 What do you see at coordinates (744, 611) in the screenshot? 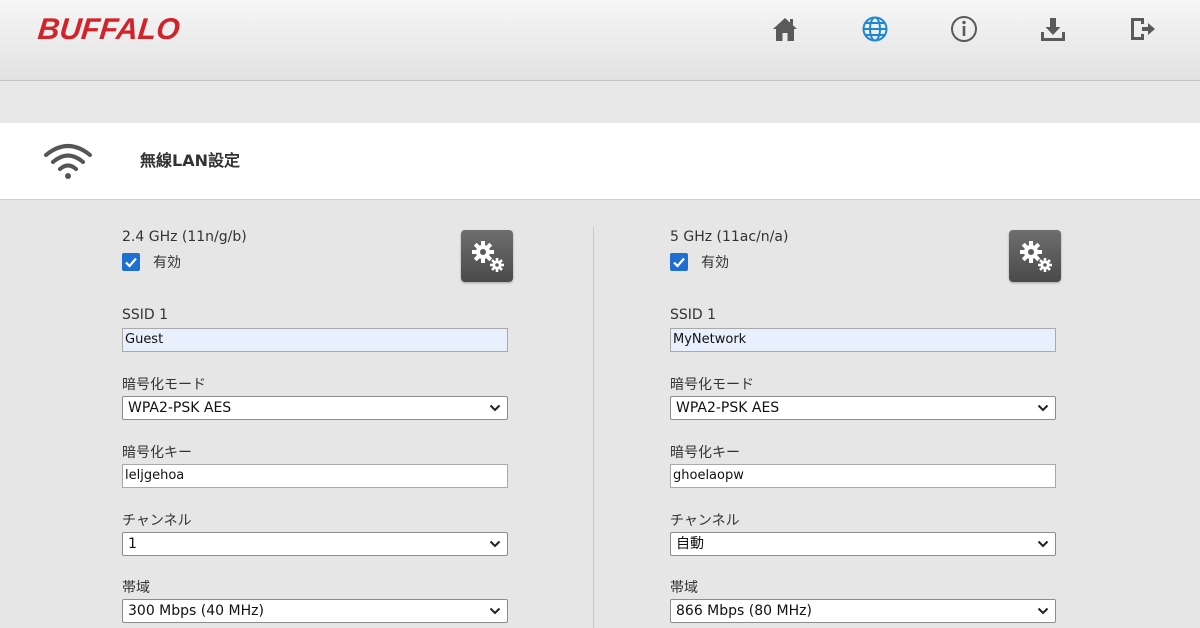
I see `bandwidth-value: 866 Mbps (80 MHz)` at bounding box center [744, 611].